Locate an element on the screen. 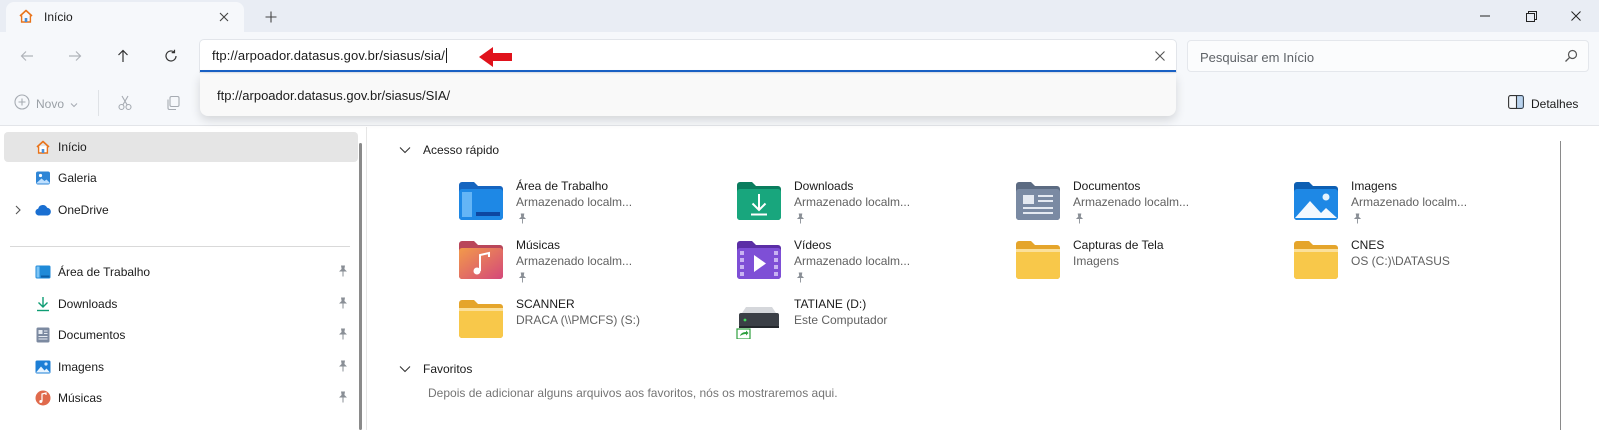 This screenshot has width=1599, height=430. sidebar-item-label: Músicas is located at coordinates (80, 398).